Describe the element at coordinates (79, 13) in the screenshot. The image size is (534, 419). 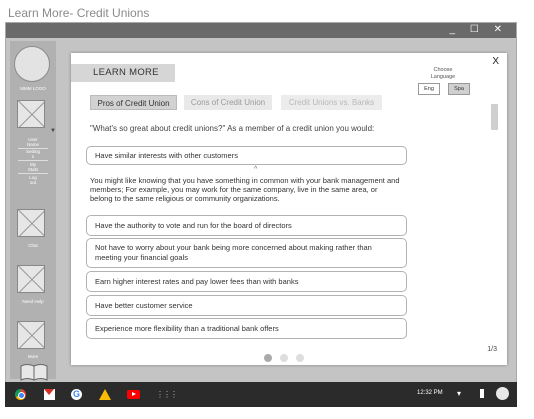
I see `page-title: Learn More- Credit Unions` at that location.